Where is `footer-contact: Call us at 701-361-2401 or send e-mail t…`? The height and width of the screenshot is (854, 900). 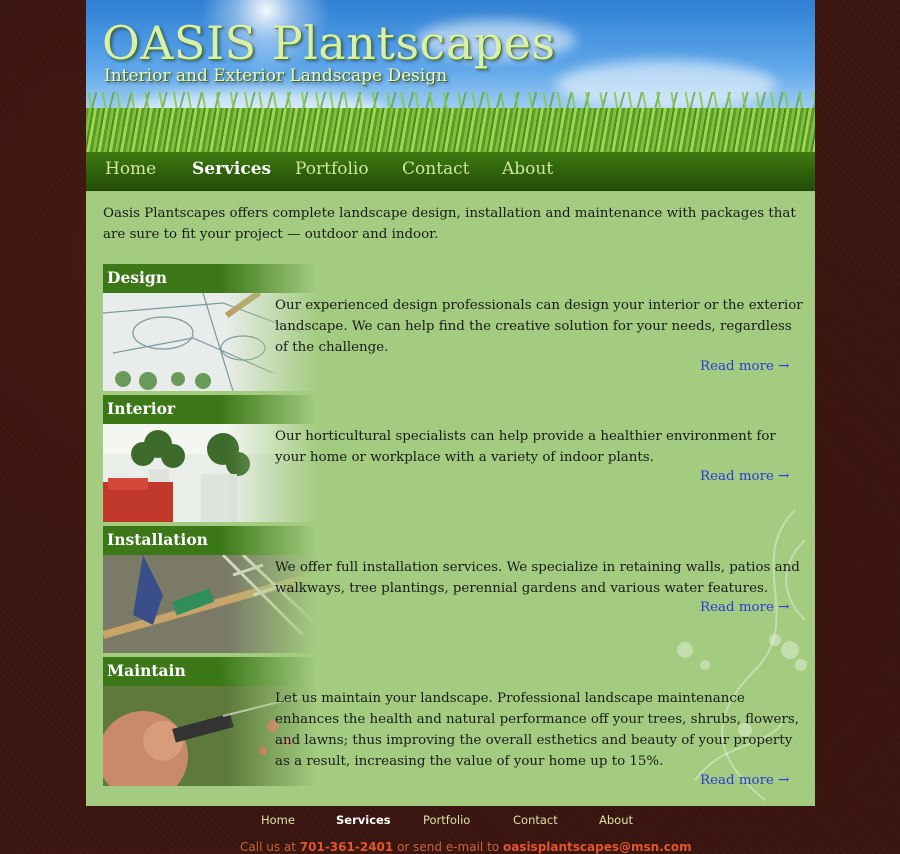
footer-contact: Call us at 701-361-2401 or send e-mail t… is located at coordinates (466, 847).